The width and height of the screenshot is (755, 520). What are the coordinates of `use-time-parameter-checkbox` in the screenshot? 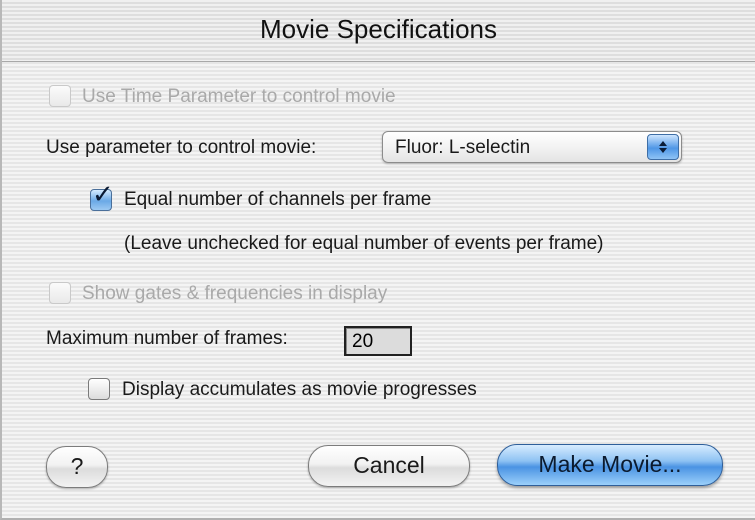 It's located at (60, 96).